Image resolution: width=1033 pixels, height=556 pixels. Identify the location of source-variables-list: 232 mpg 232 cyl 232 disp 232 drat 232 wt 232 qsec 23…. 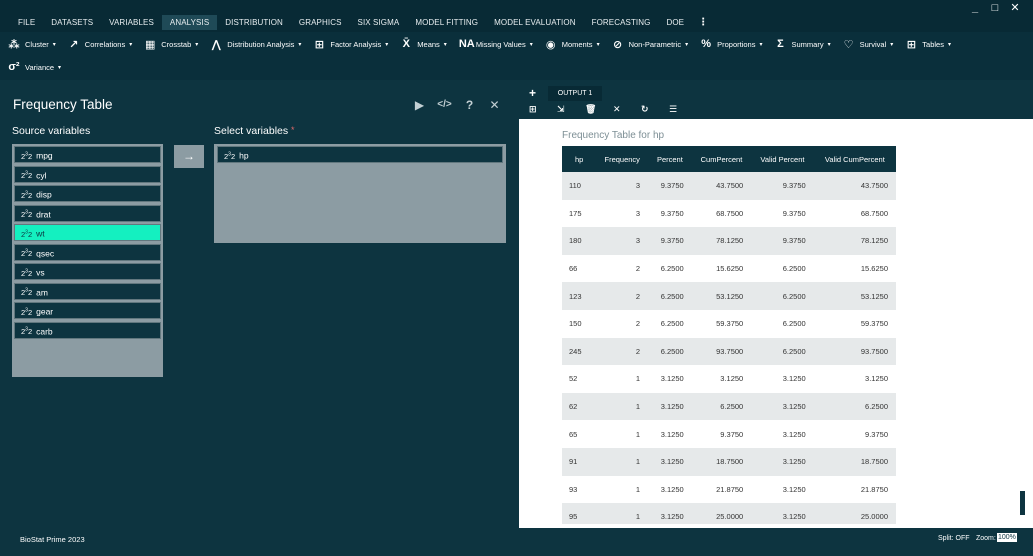
(87, 260).